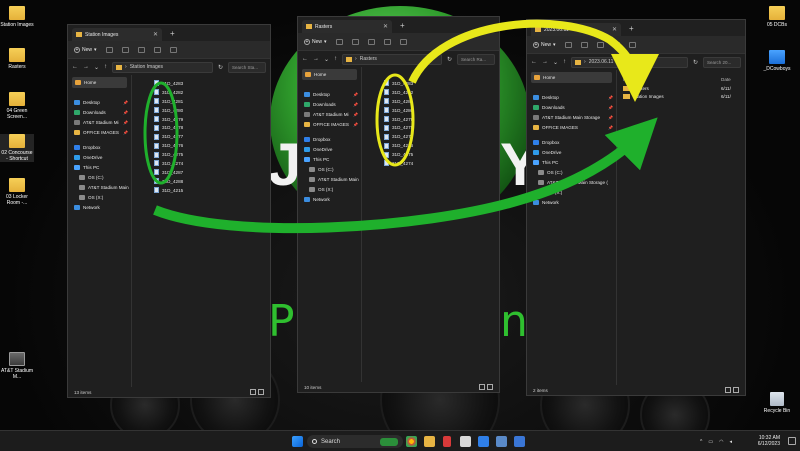 The width and height of the screenshot is (800, 451). Describe the element at coordinates (710, 442) in the screenshot. I see `battery-icon: ▭` at that location.